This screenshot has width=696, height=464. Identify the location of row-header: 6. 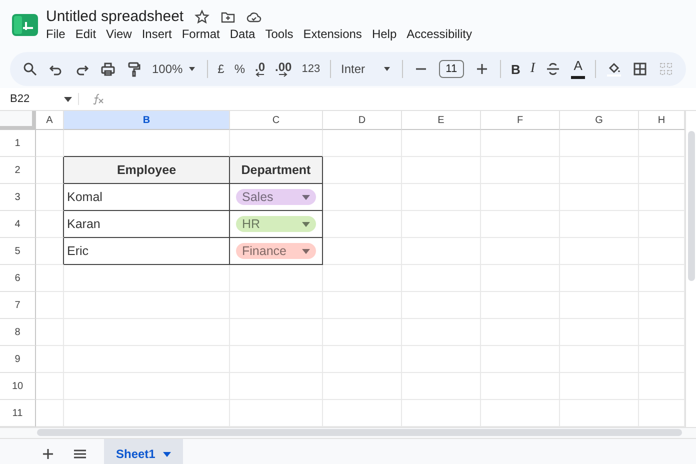
(18, 278).